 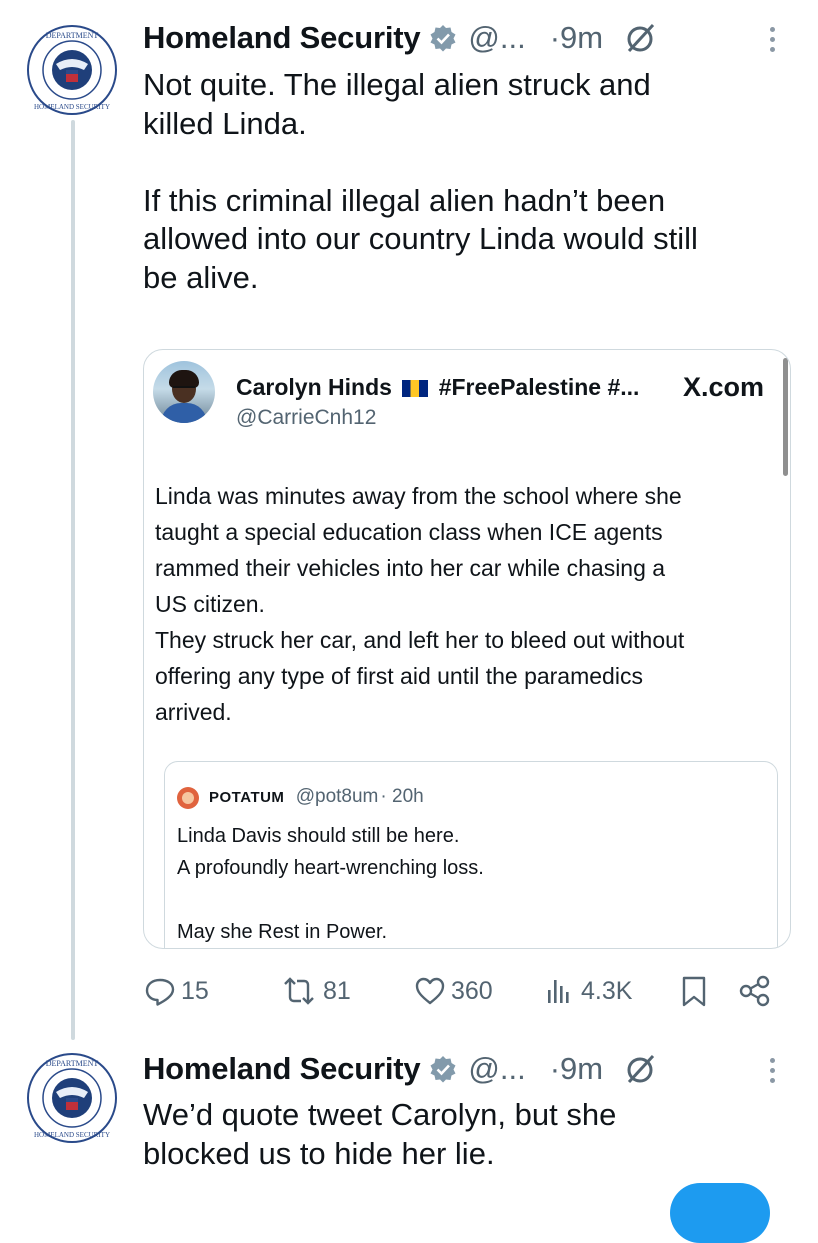 What do you see at coordinates (306, 418) in the screenshot?
I see `quoted-author-handle: @CarrieCnh12` at bounding box center [306, 418].